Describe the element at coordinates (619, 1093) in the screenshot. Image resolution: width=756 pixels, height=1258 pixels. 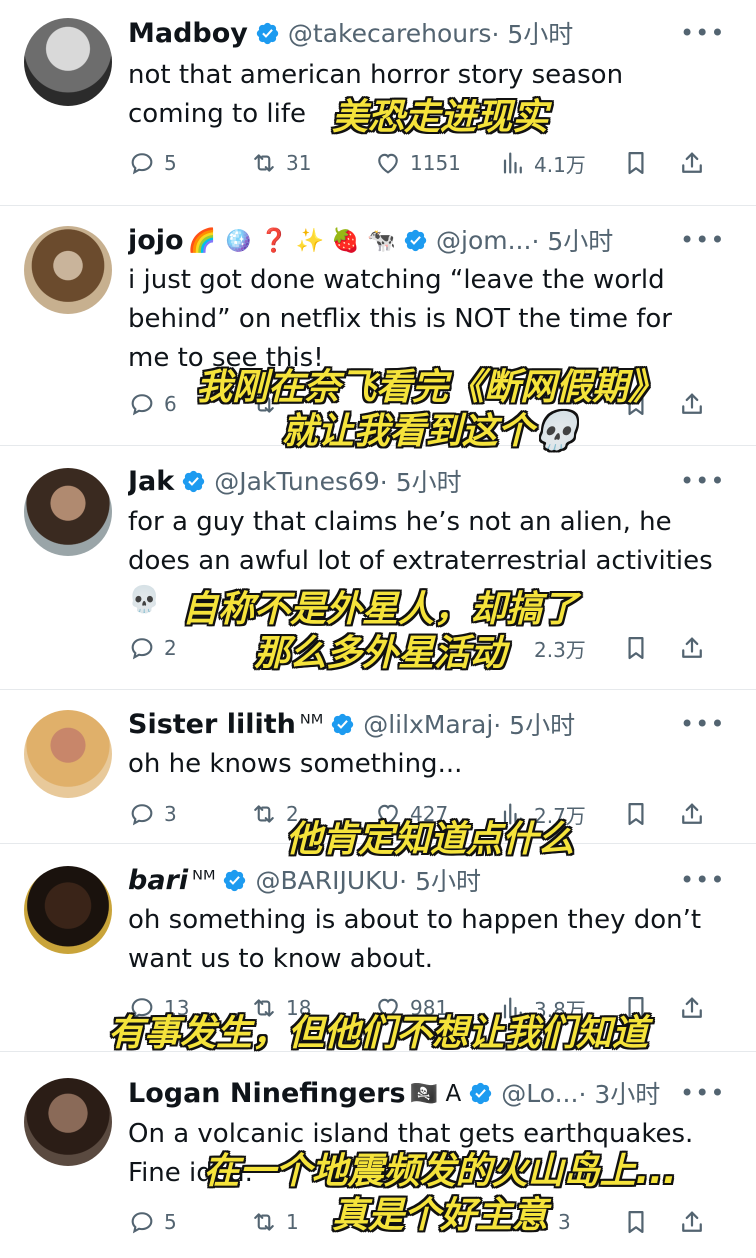
I see `timestamp: · 3小时` at that location.